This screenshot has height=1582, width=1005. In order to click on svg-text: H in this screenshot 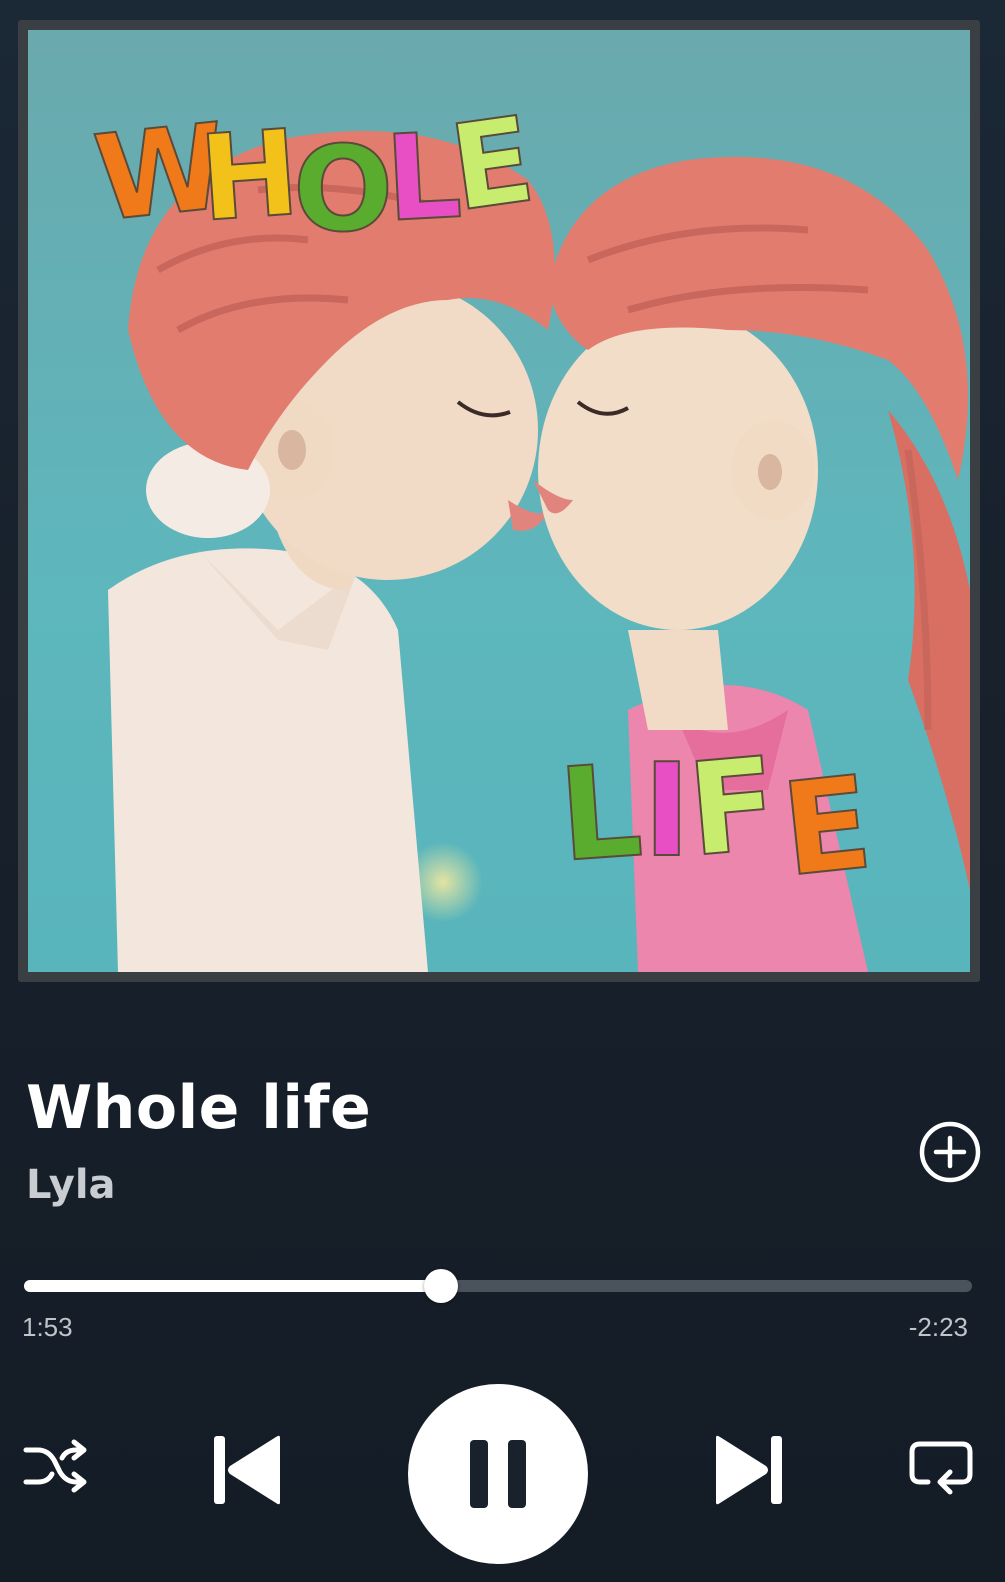, I will do `click(249, 175)`.